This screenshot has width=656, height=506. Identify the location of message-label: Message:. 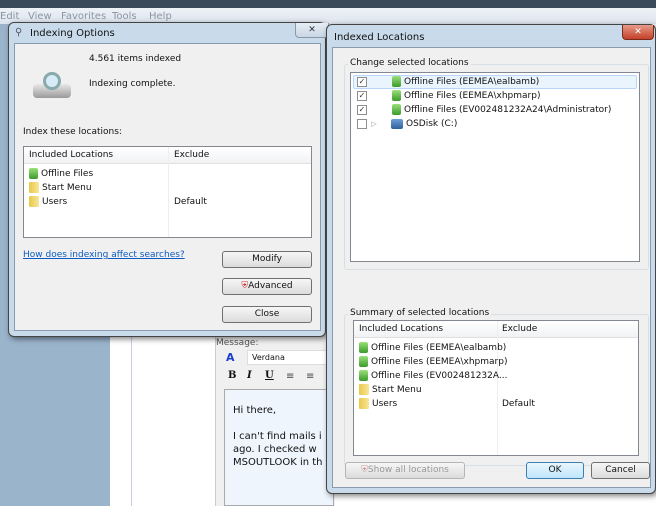
(237, 343).